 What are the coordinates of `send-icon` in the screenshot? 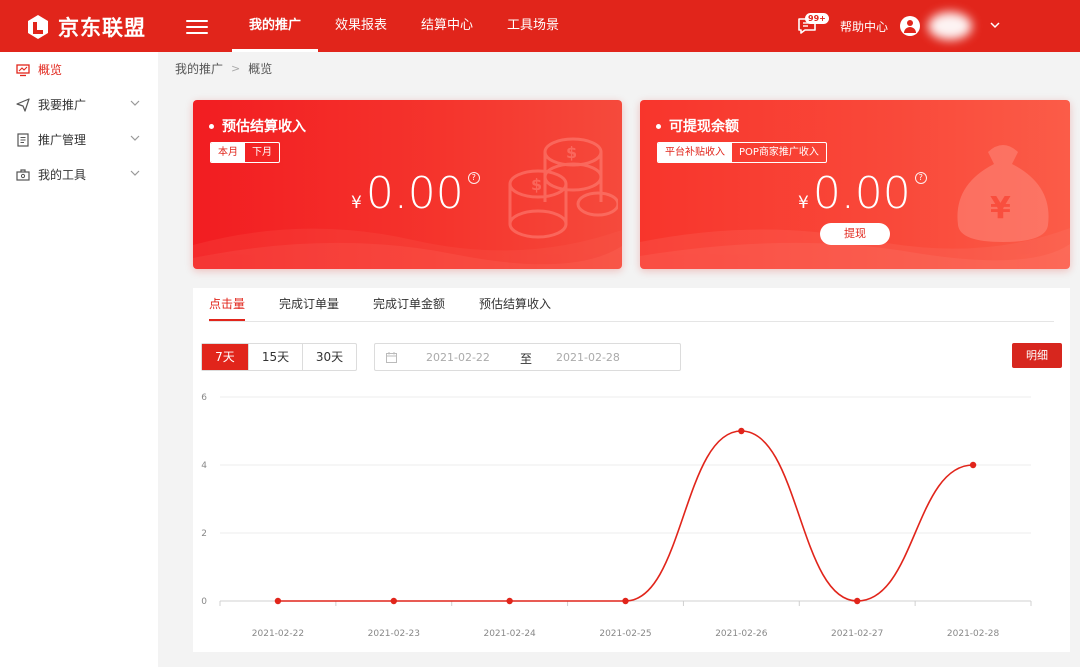 It's located at (23, 104).